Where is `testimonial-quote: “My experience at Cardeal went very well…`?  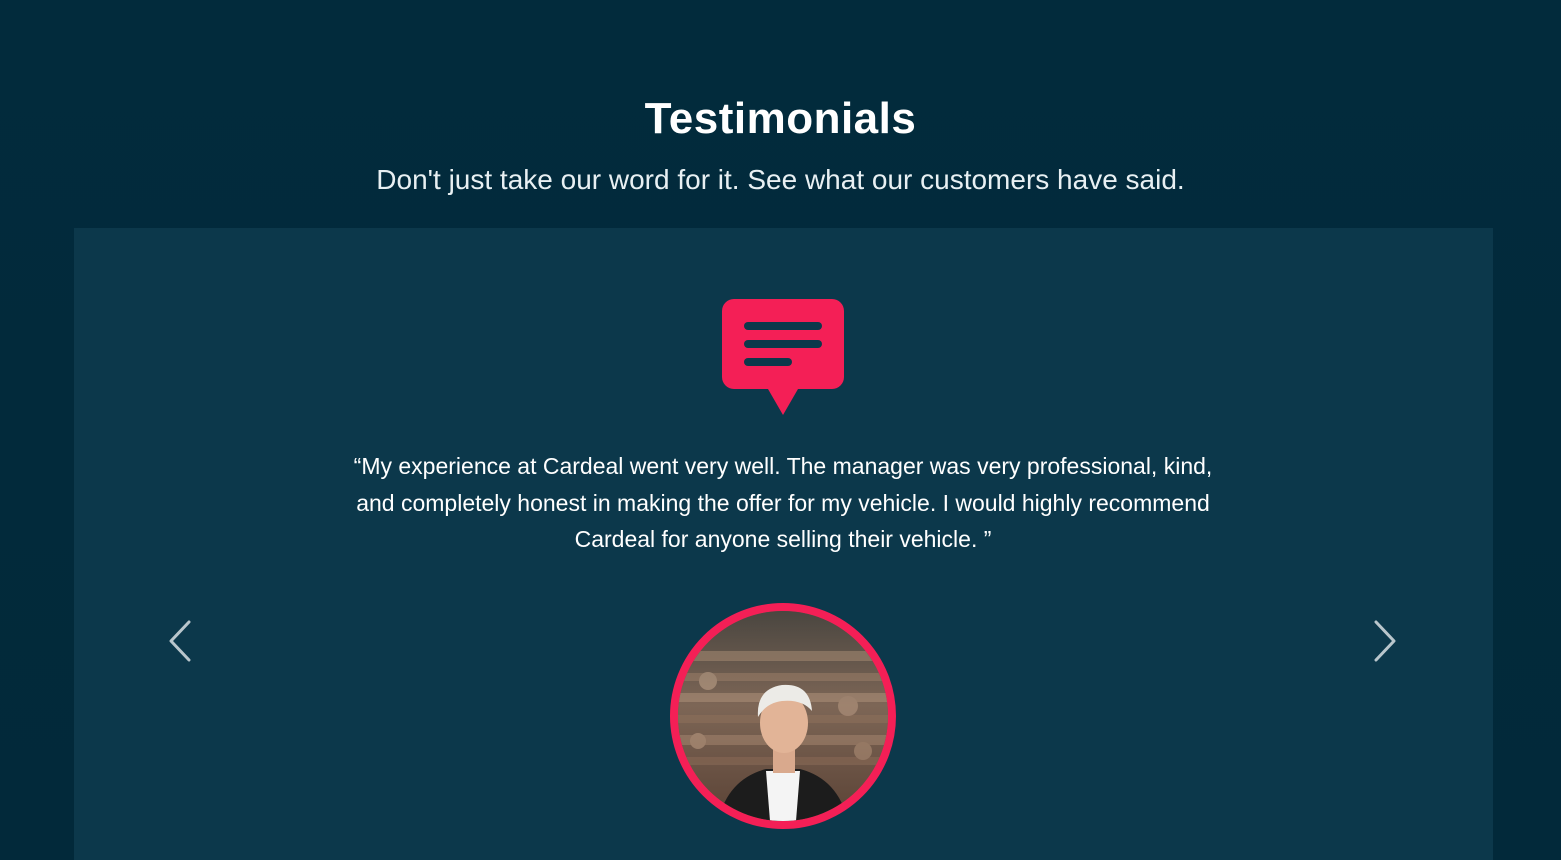 testimonial-quote: “My experience at Cardeal went very well… is located at coordinates (783, 502).